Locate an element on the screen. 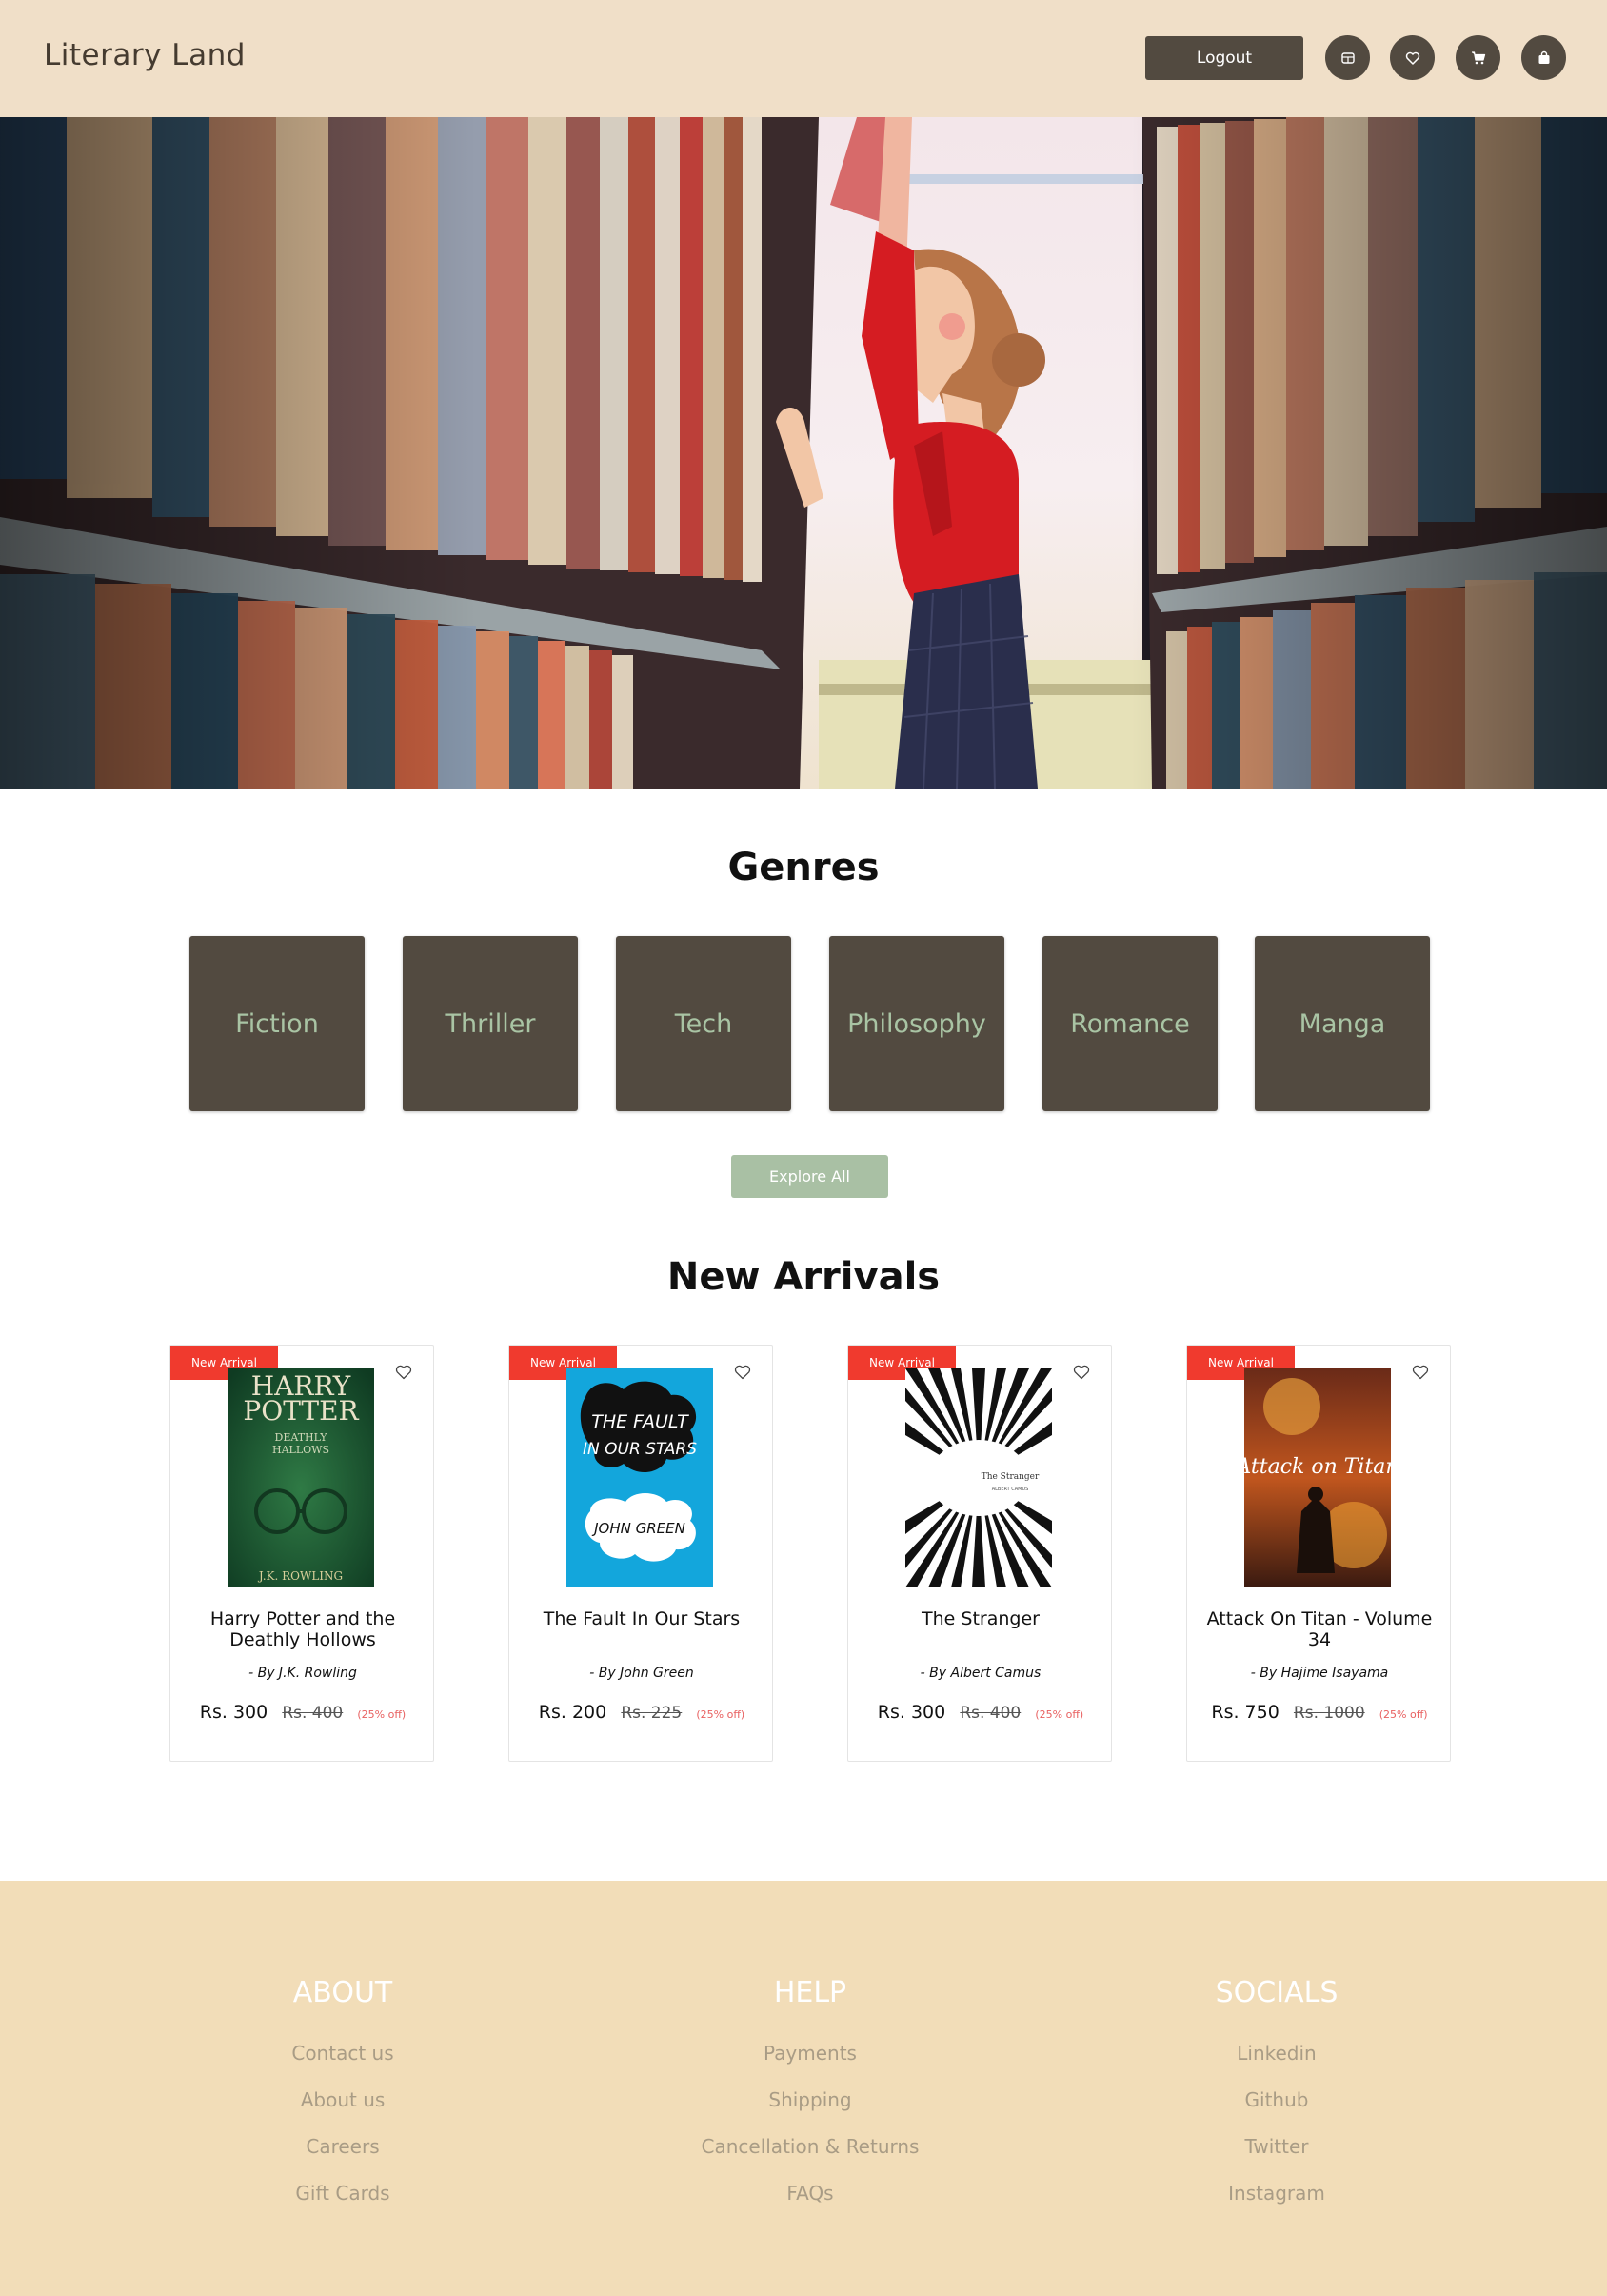  original-price: Rs. 1000 is located at coordinates (1329, 1714).